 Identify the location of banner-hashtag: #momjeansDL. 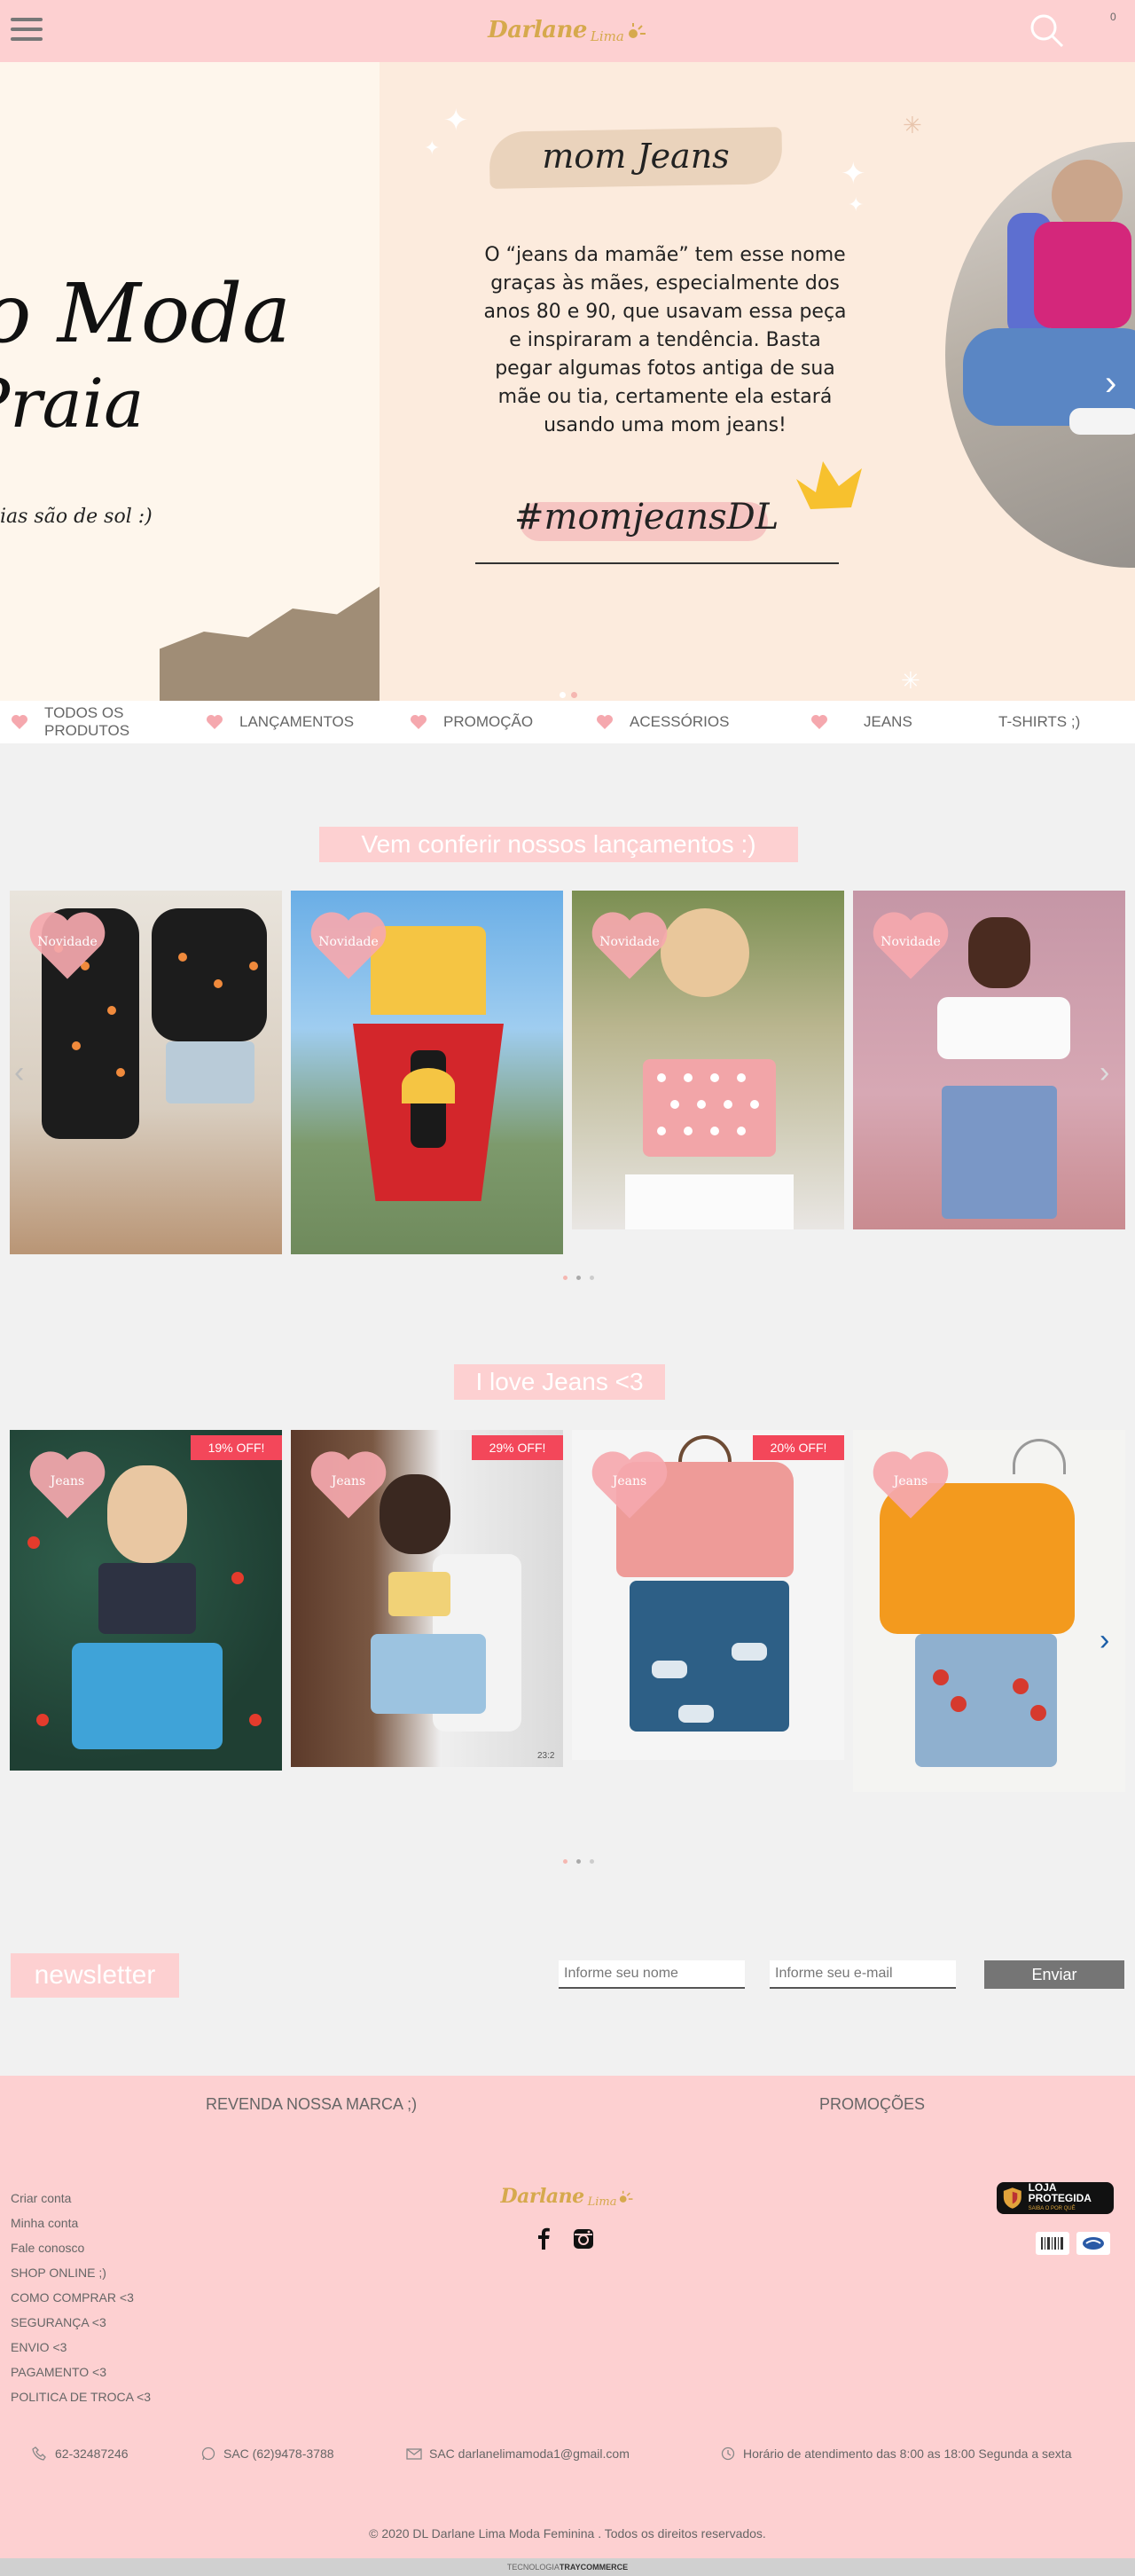
(647, 517).